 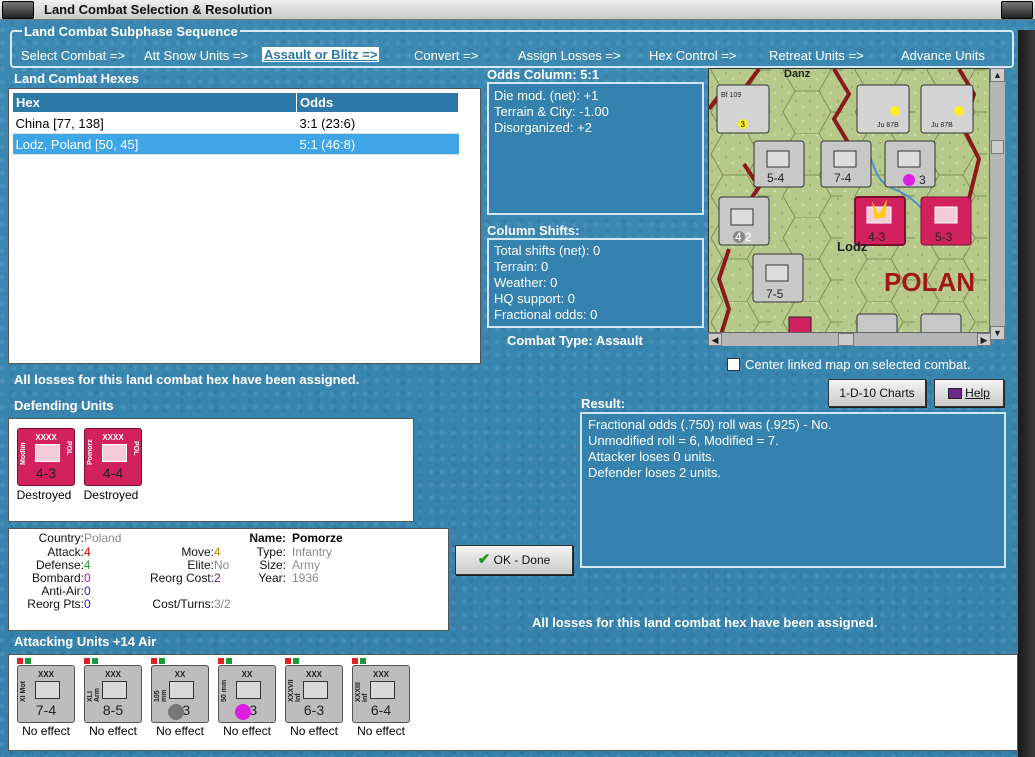 I want to click on attacking-unit-counter: XXX XXXIII Inf 6-4, so click(x=381, y=694).